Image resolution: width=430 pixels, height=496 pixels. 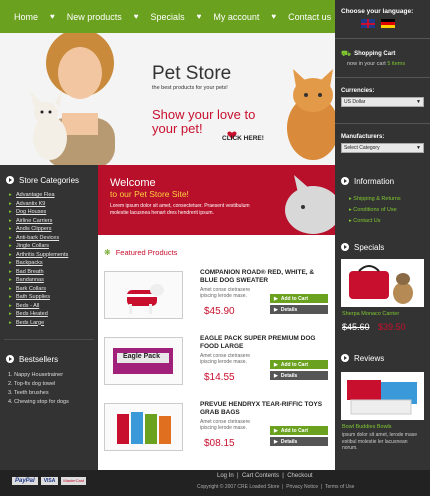 I want to click on carrier-bag-image, so click(x=381, y=284).